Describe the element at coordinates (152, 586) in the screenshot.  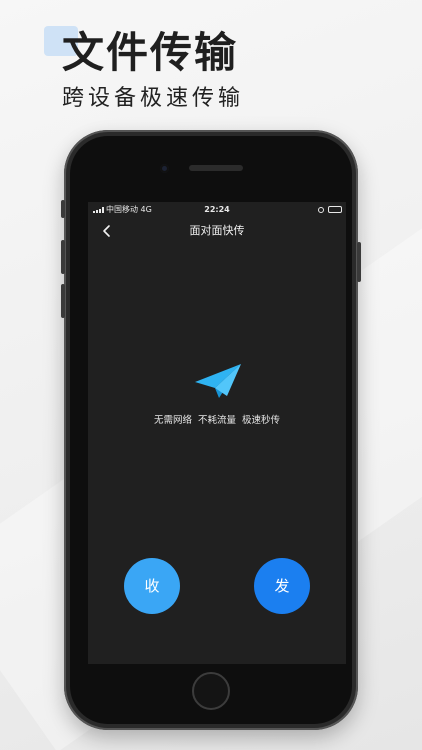
I see `receive-button: 收` at that location.